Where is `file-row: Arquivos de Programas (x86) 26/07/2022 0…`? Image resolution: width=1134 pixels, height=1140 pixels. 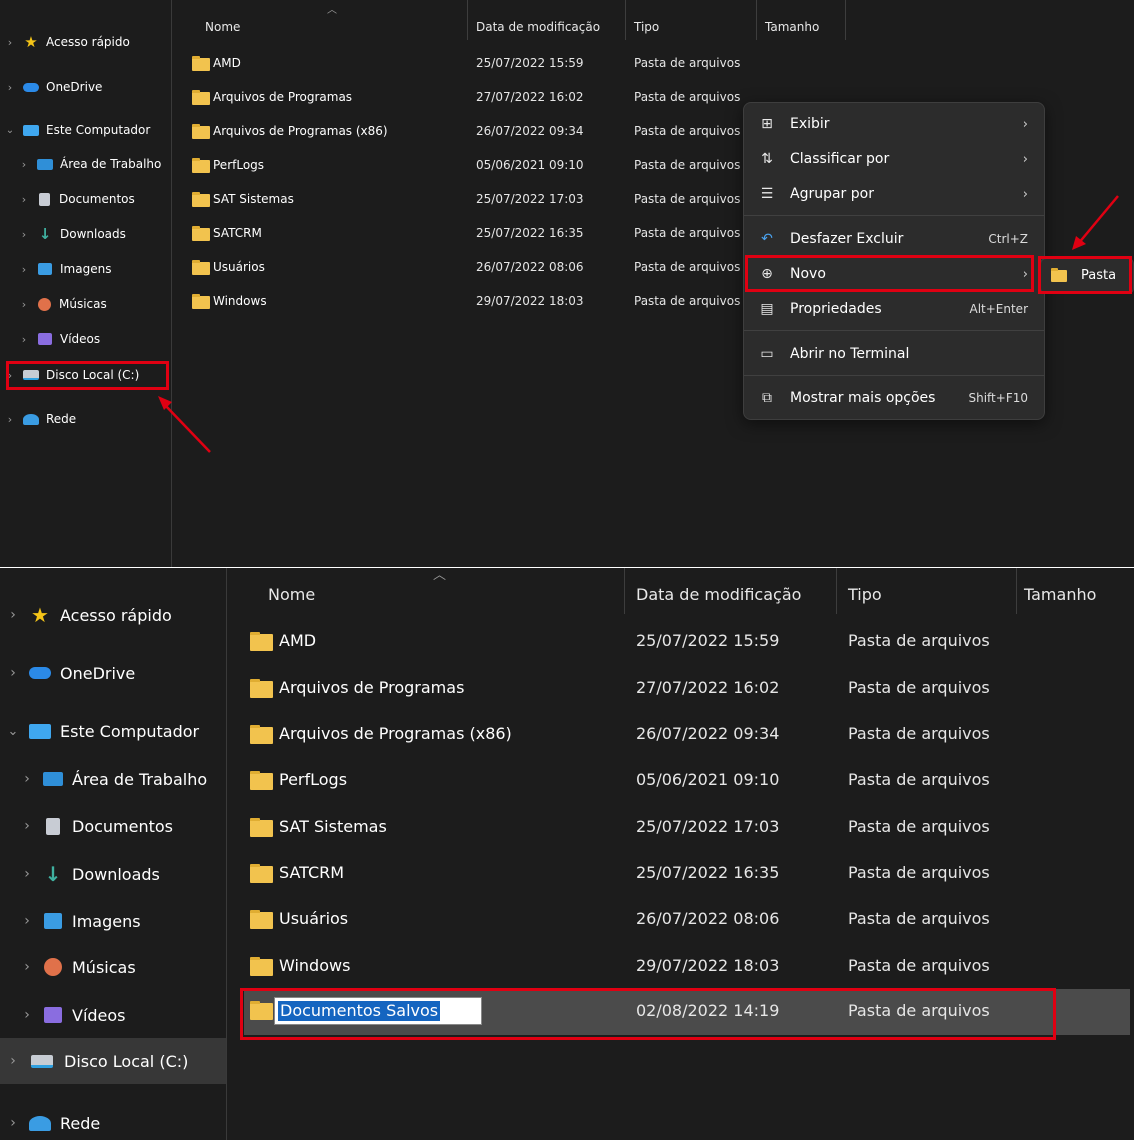
file-row: Arquivos de Programas (x86) 26/07/2022 0… is located at coordinates (567, 735).